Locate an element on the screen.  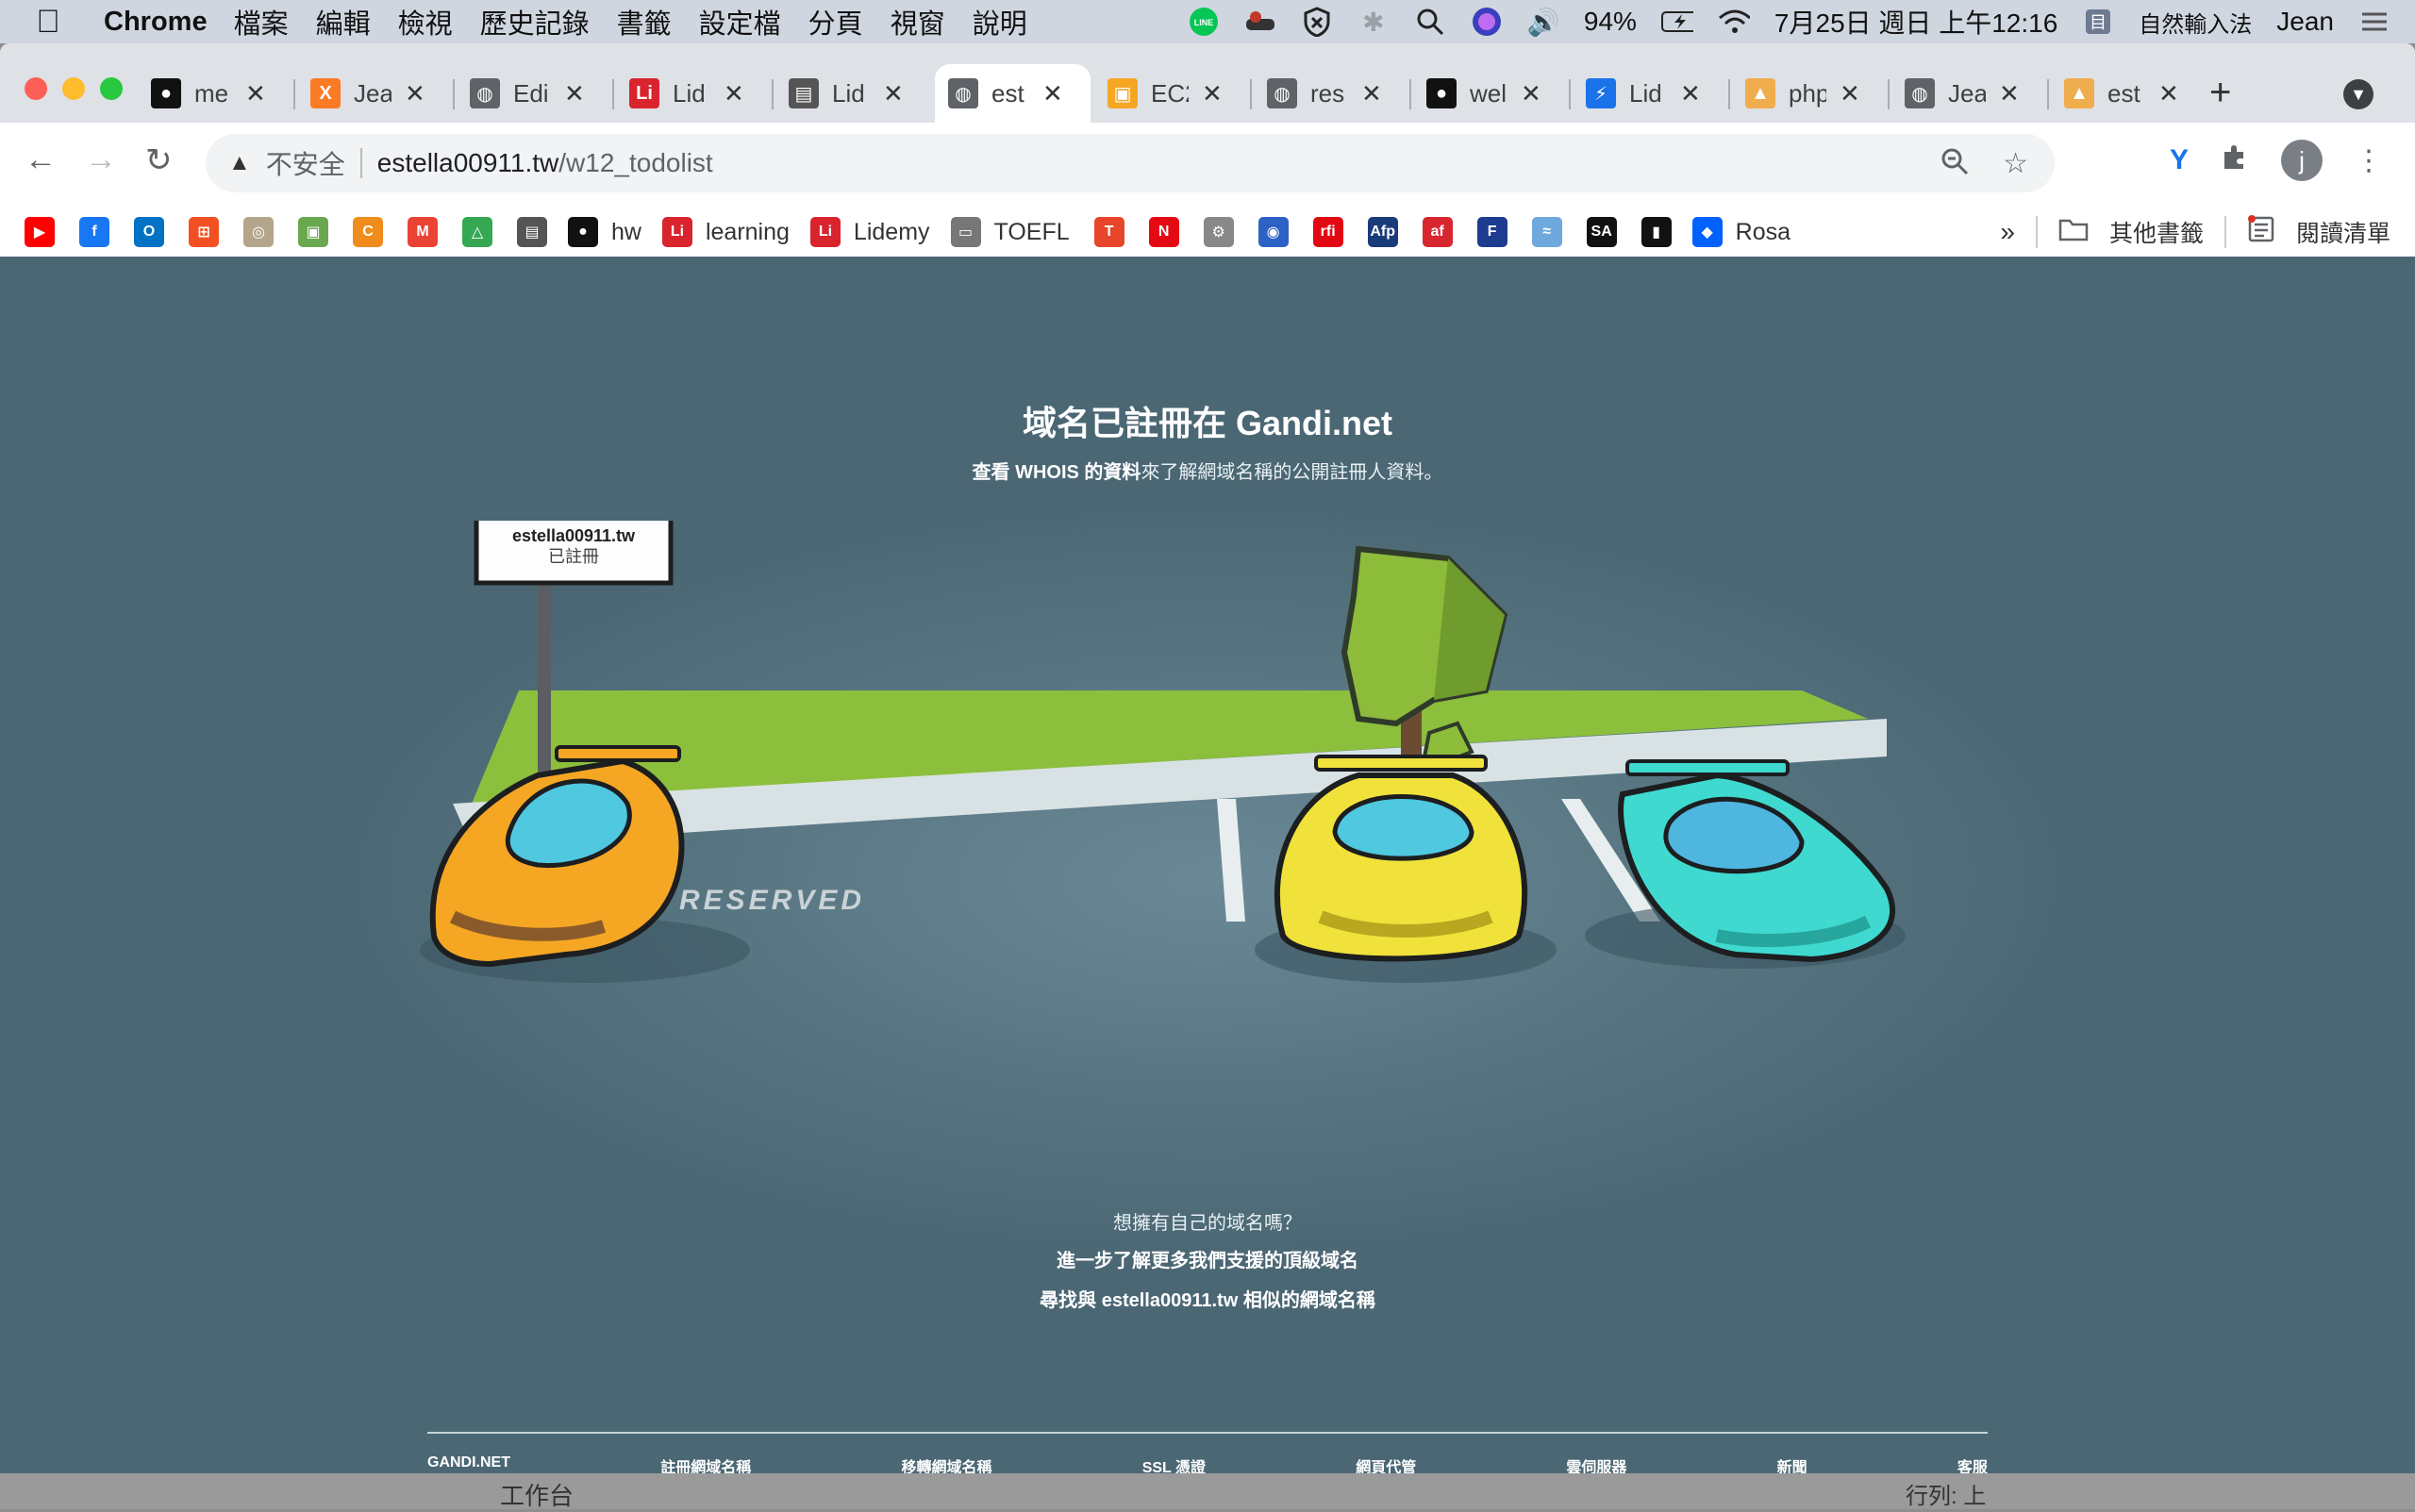
bookmark-23: SA is located at coordinates (1601, 232).